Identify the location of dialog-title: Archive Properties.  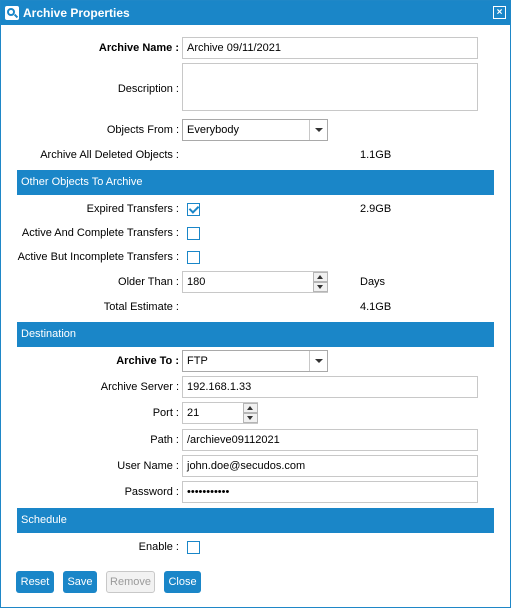
(76, 13).